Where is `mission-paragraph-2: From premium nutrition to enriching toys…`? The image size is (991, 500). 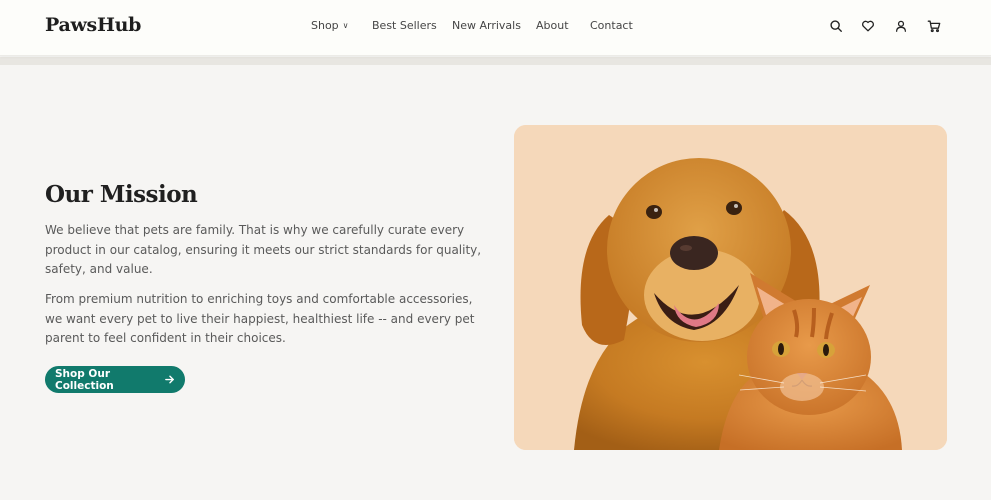
mission-paragraph-2: From premium nutrition to enriching toys… is located at coordinates (260, 318).